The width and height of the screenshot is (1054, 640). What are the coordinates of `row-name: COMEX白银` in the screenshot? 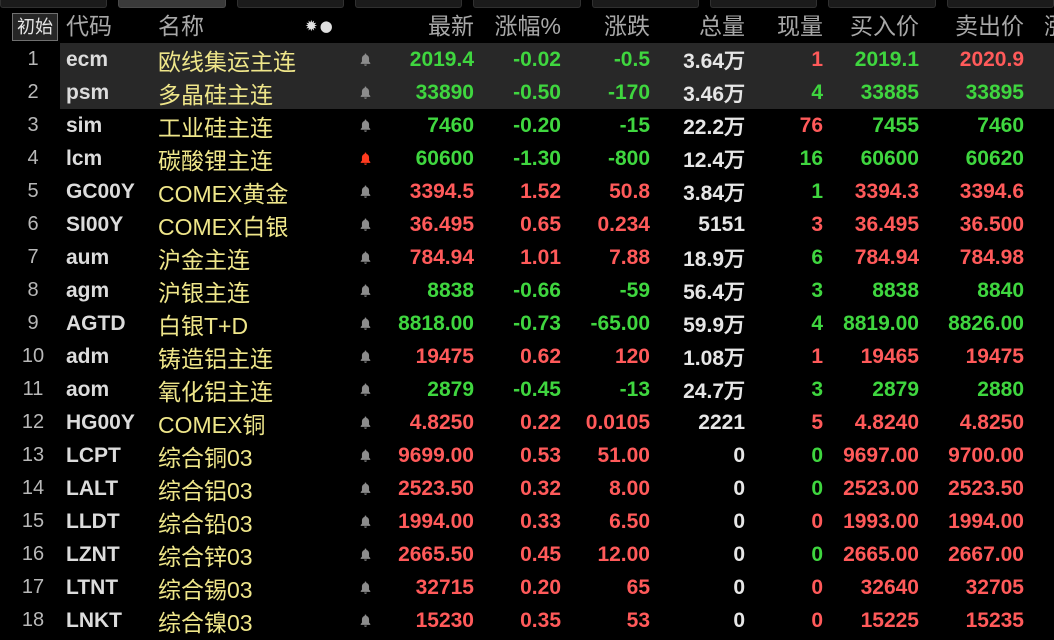 It's located at (223, 226).